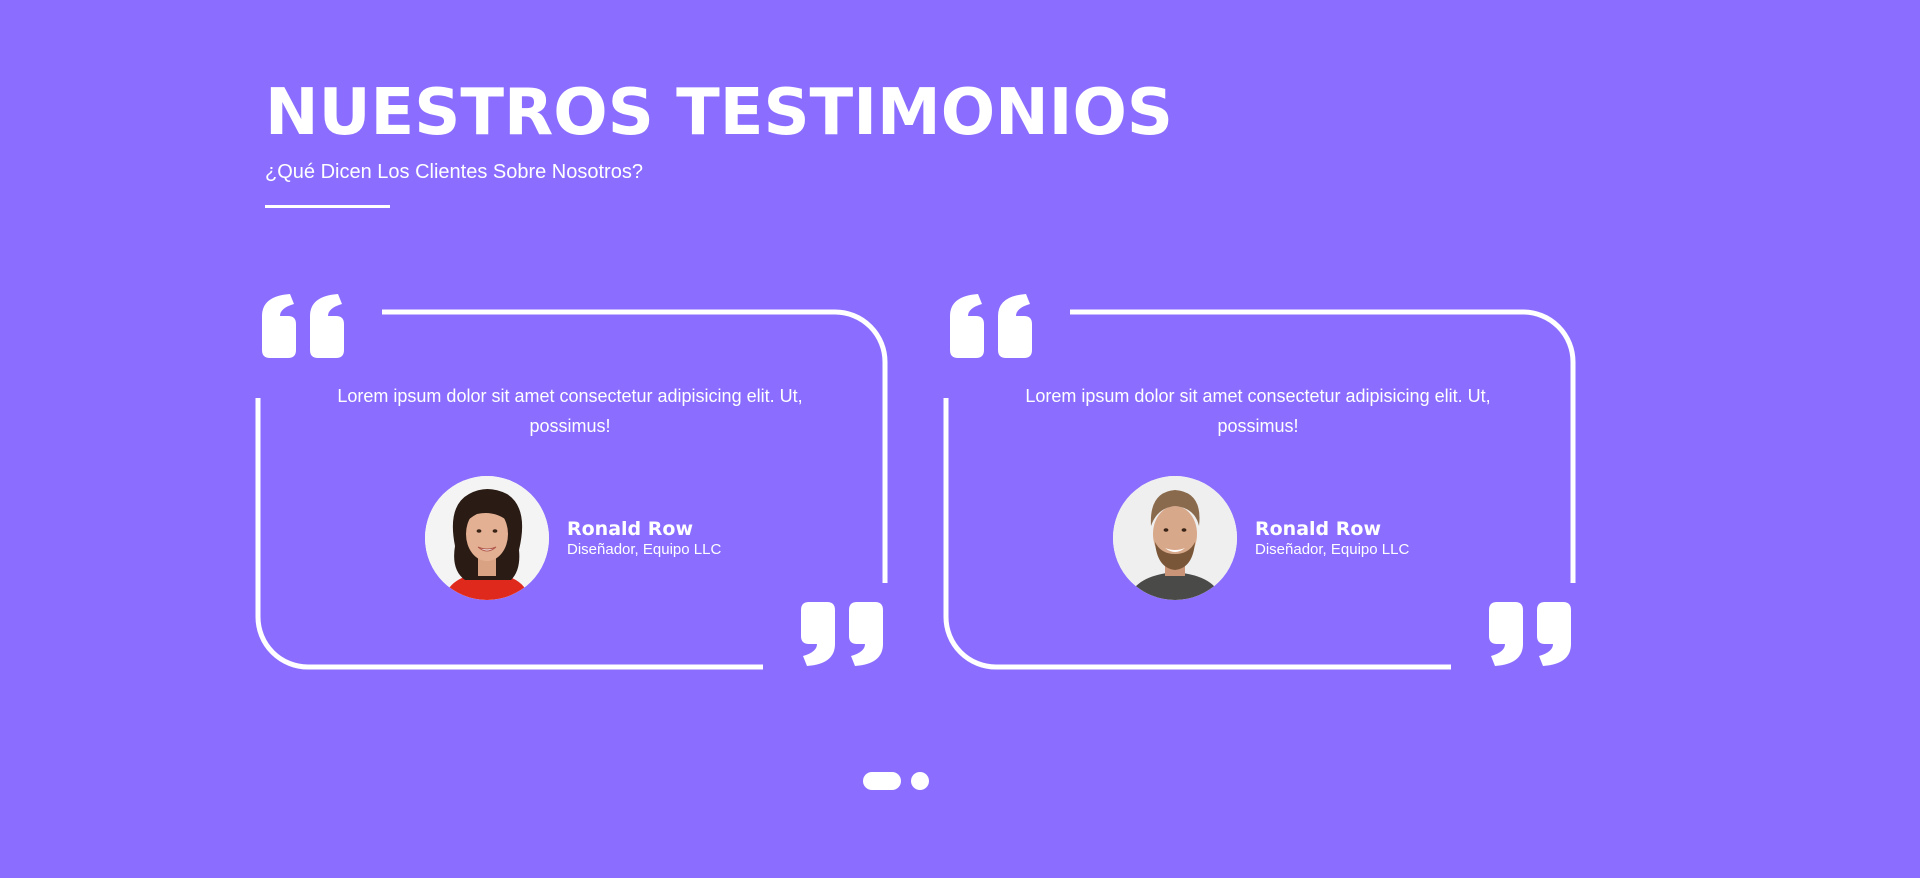  Describe the element at coordinates (719, 113) in the screenshot. I see `section-title: NUESTROS TESTIMONIOS` at that location.